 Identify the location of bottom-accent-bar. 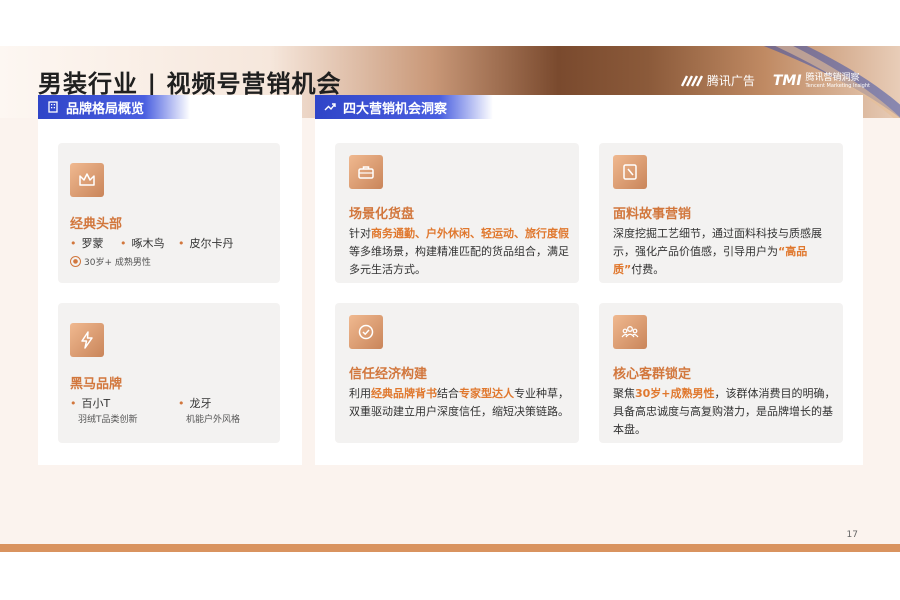
(450, 548).